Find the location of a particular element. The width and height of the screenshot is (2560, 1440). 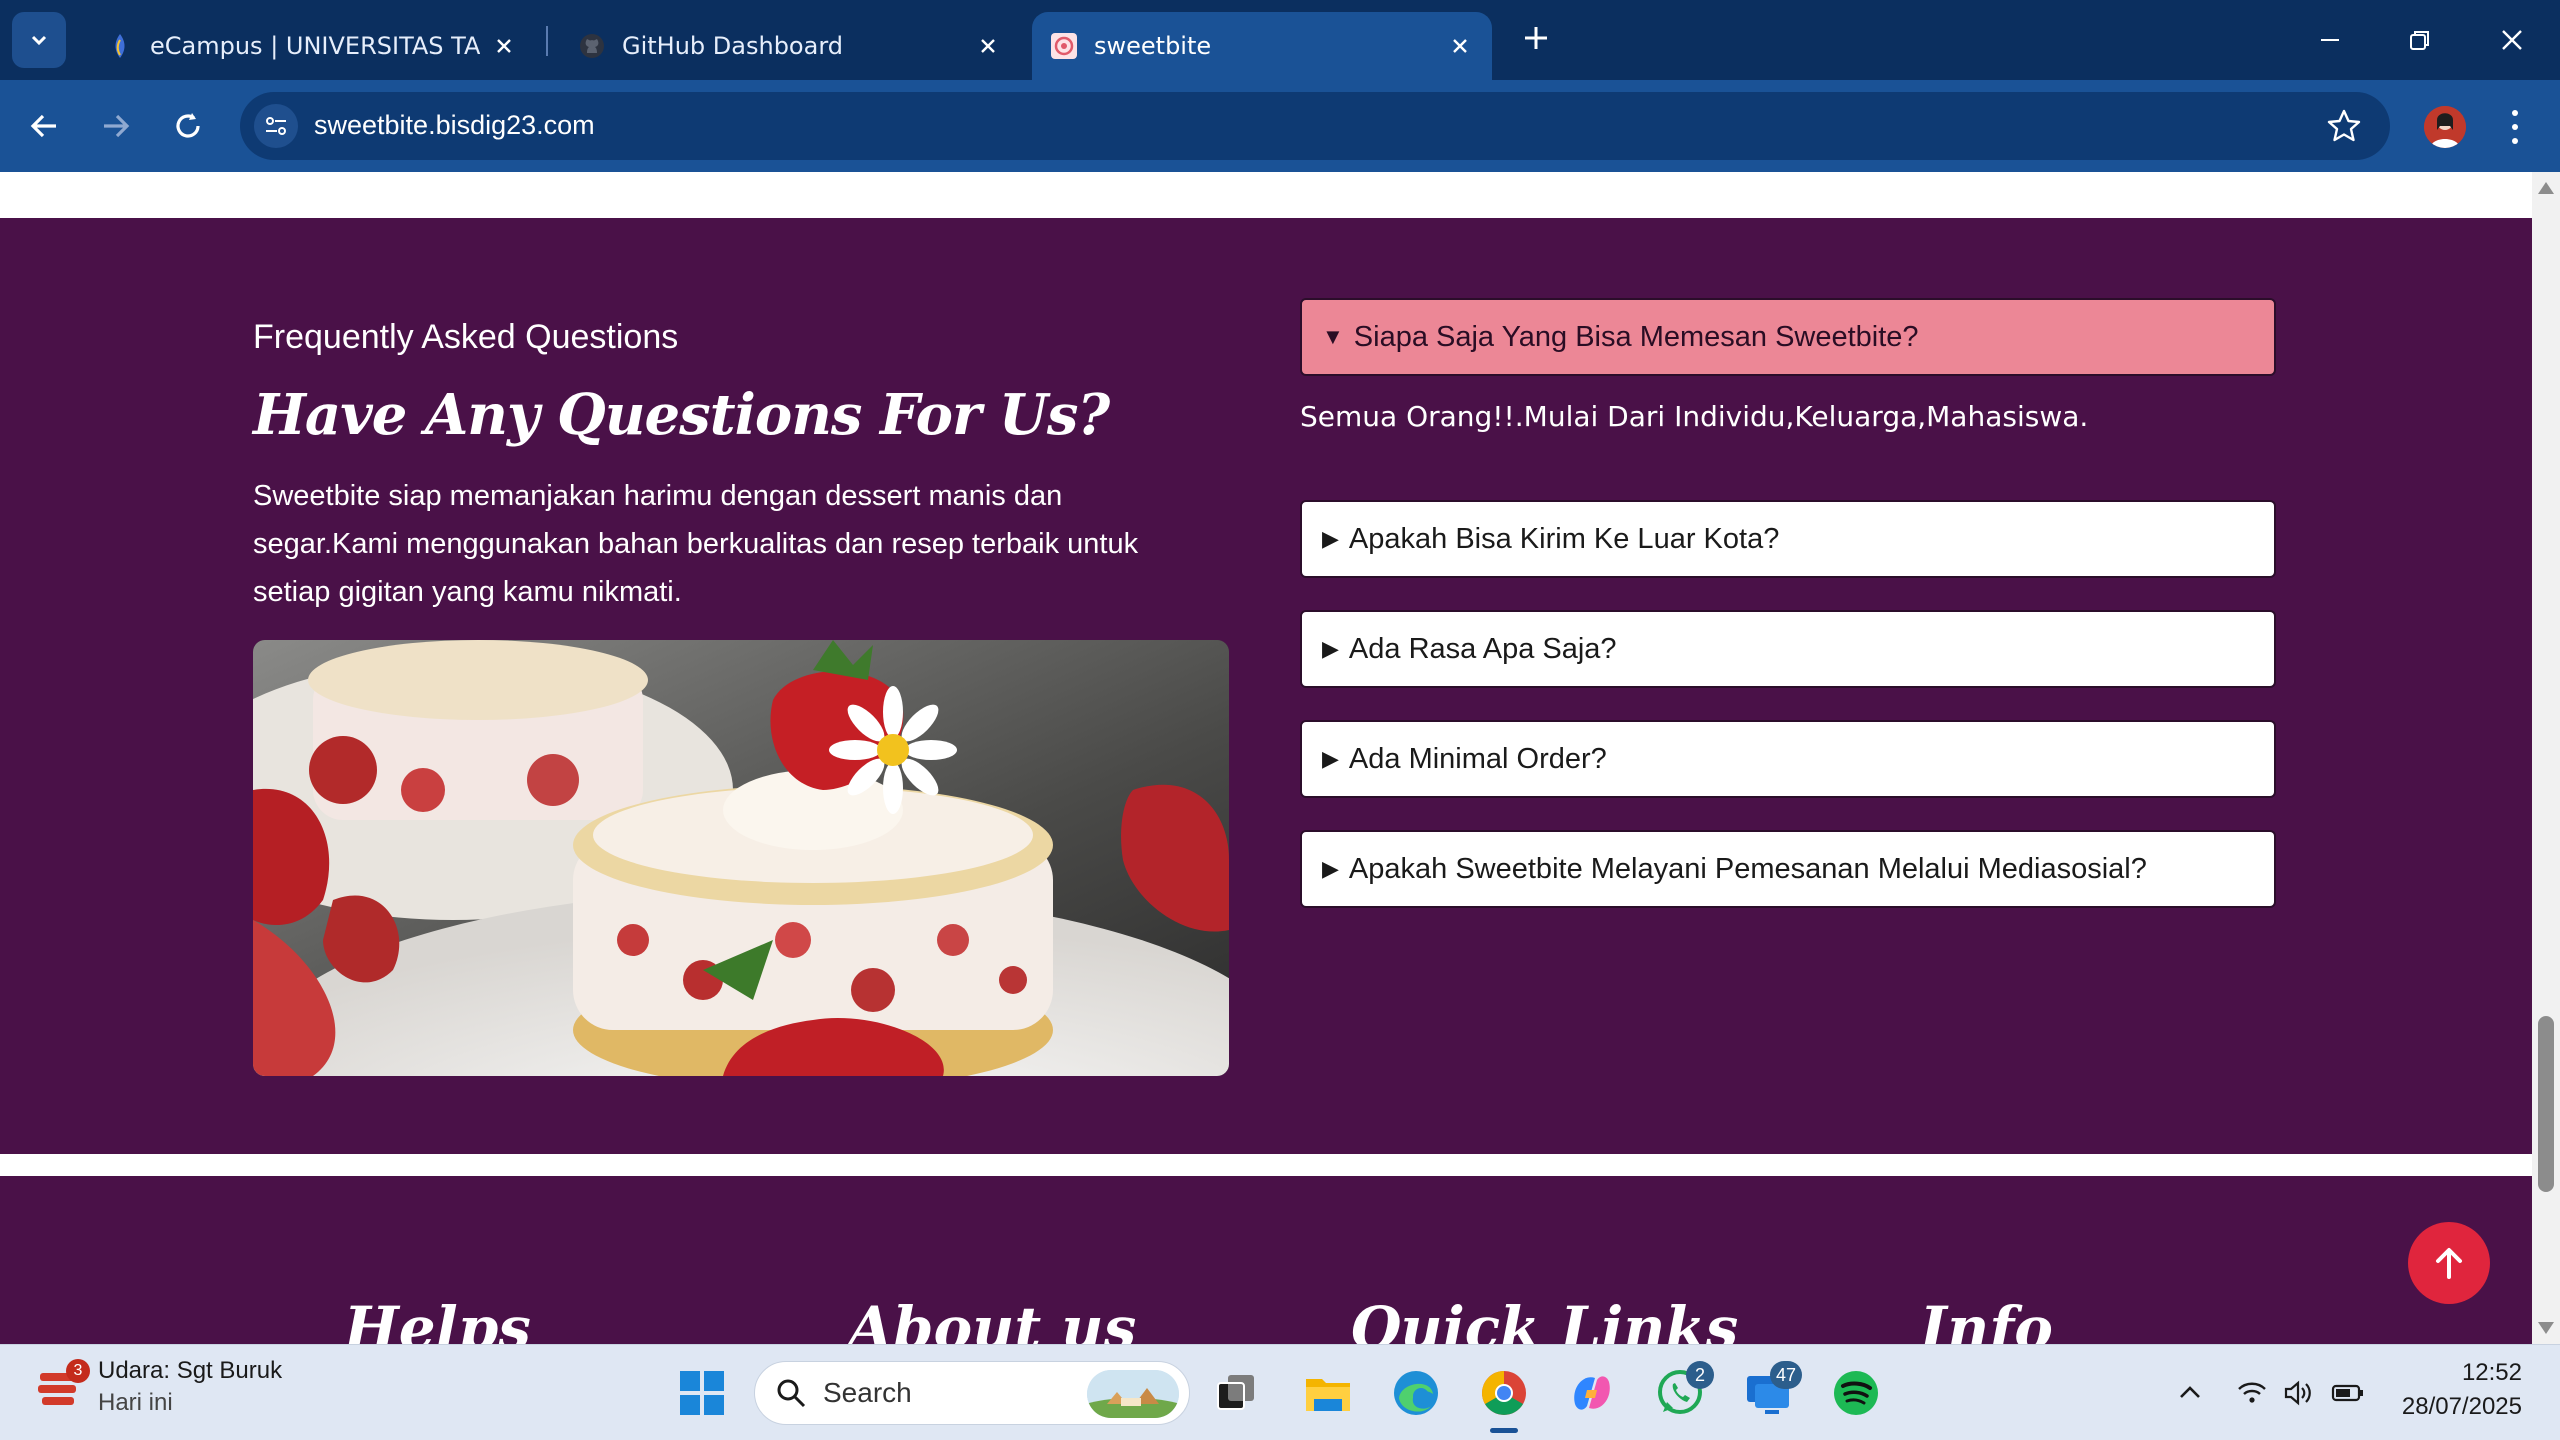

reload-icon is located at coordinates (188, 125).